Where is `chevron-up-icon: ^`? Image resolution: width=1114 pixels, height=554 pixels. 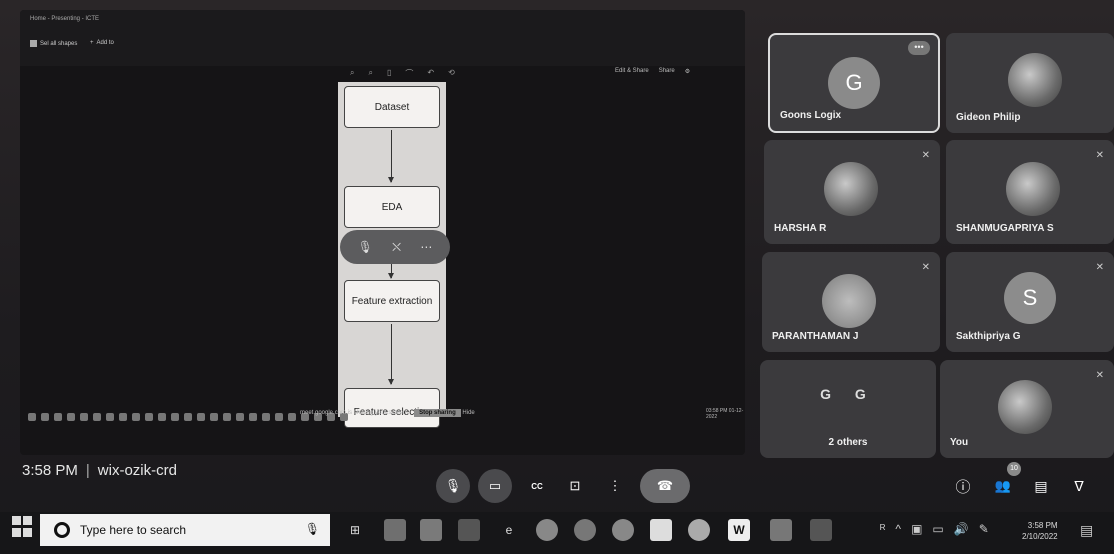
chevron-up-icon: ^ is located at coordinates (898, 529).